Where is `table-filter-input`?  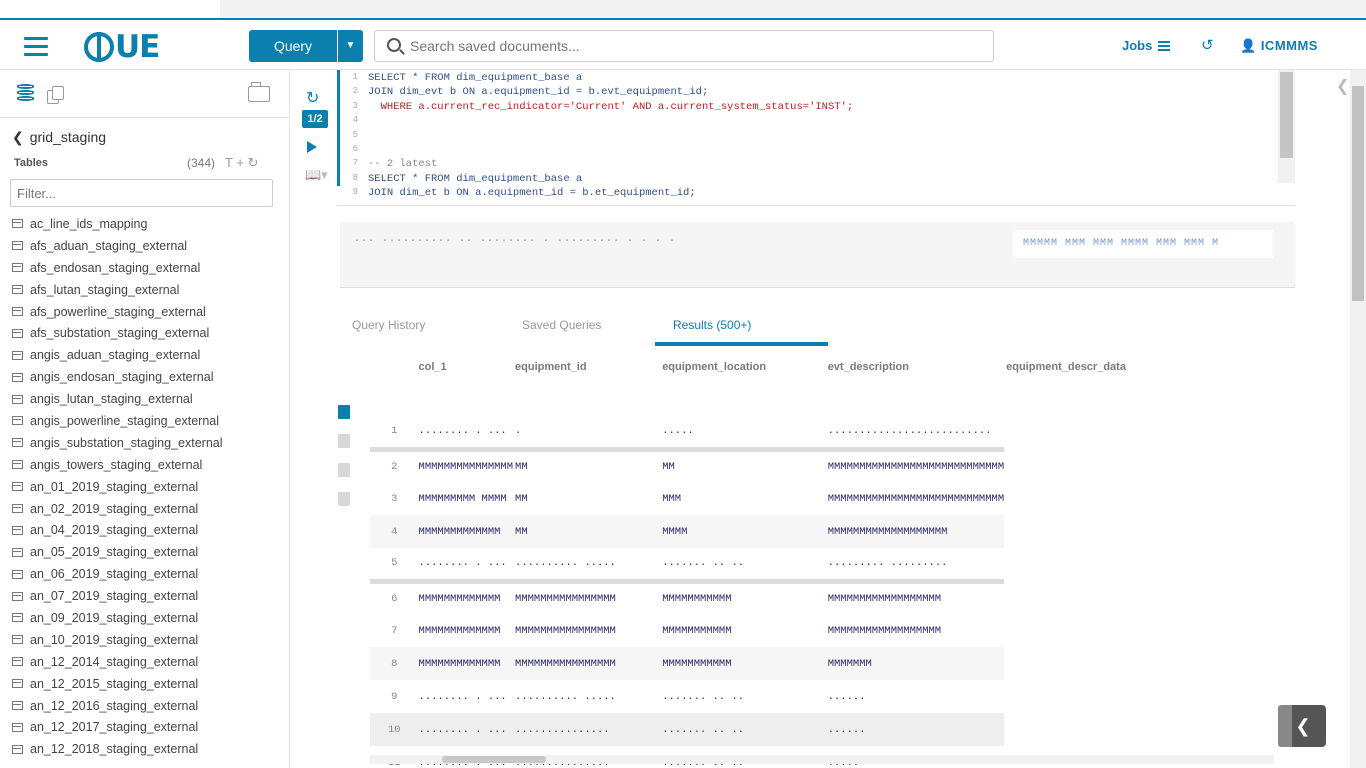
table-filter-input is located at coordinates (141, 193).